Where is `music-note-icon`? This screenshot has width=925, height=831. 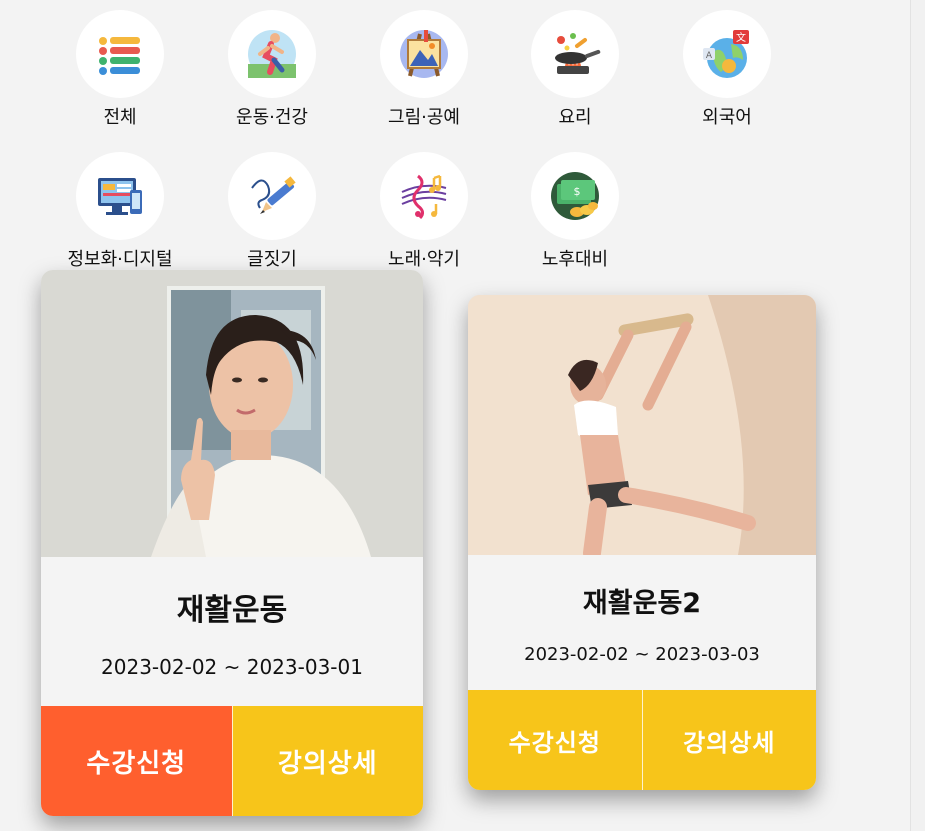
music-note-icon is located at coordinates (424, 197).